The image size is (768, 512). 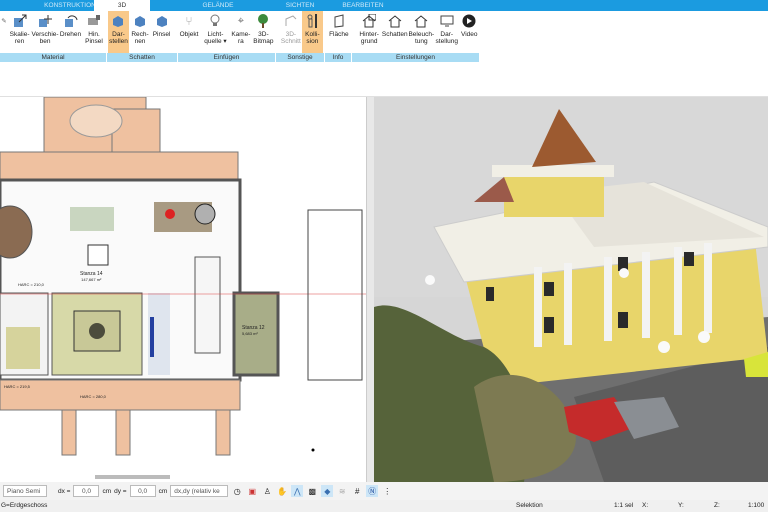 I want to click on hintergrund-button: Hinter- grund, so click(x=368, y=32).